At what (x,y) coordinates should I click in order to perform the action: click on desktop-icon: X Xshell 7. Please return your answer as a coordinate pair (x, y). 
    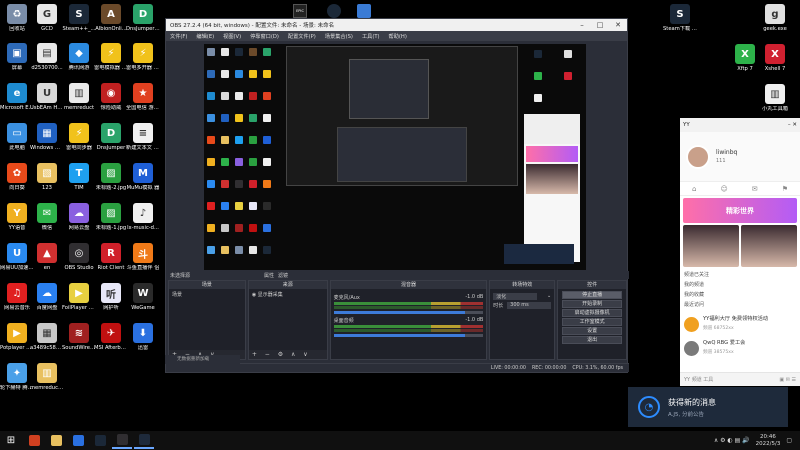
    Looking at the image, I should click on (775, 58).